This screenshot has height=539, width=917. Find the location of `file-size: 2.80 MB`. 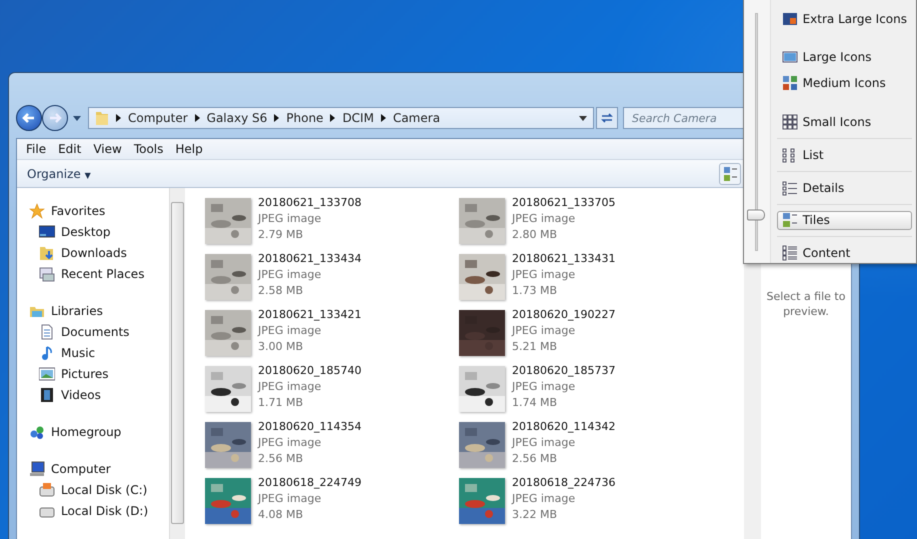

file-size: 2.80 MB is located at coordinates (535, 235).